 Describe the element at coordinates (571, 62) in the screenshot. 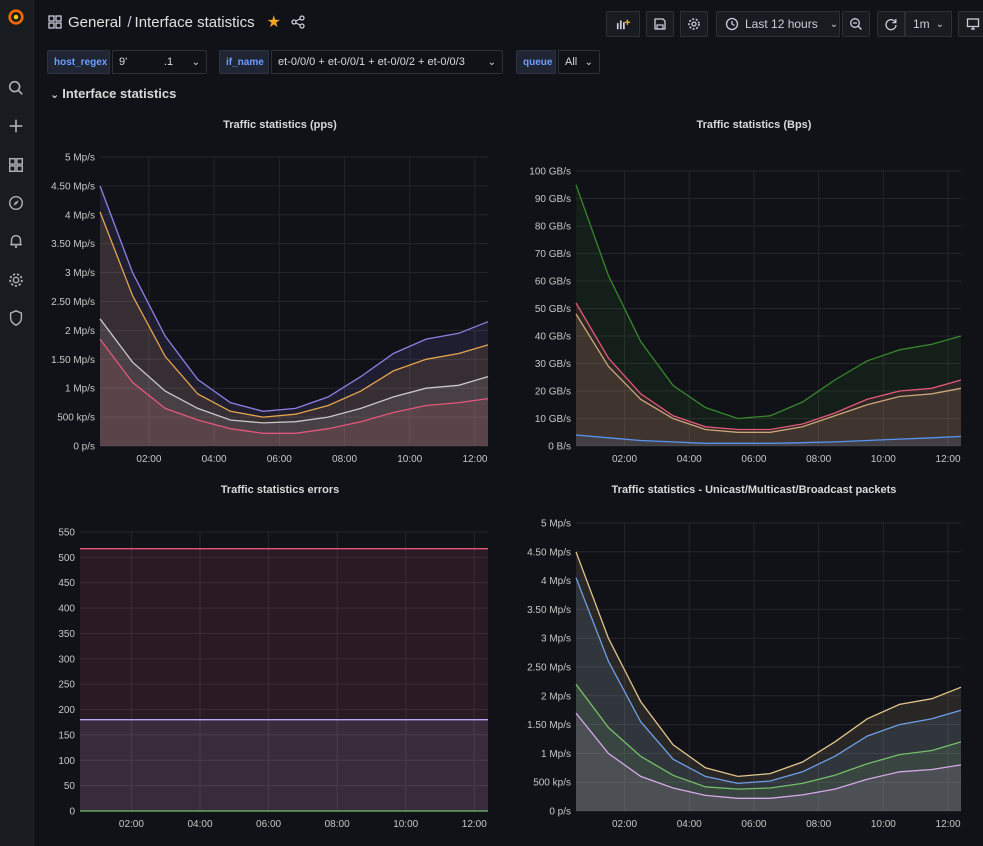

I see `variable-value-queue: All` at that location.